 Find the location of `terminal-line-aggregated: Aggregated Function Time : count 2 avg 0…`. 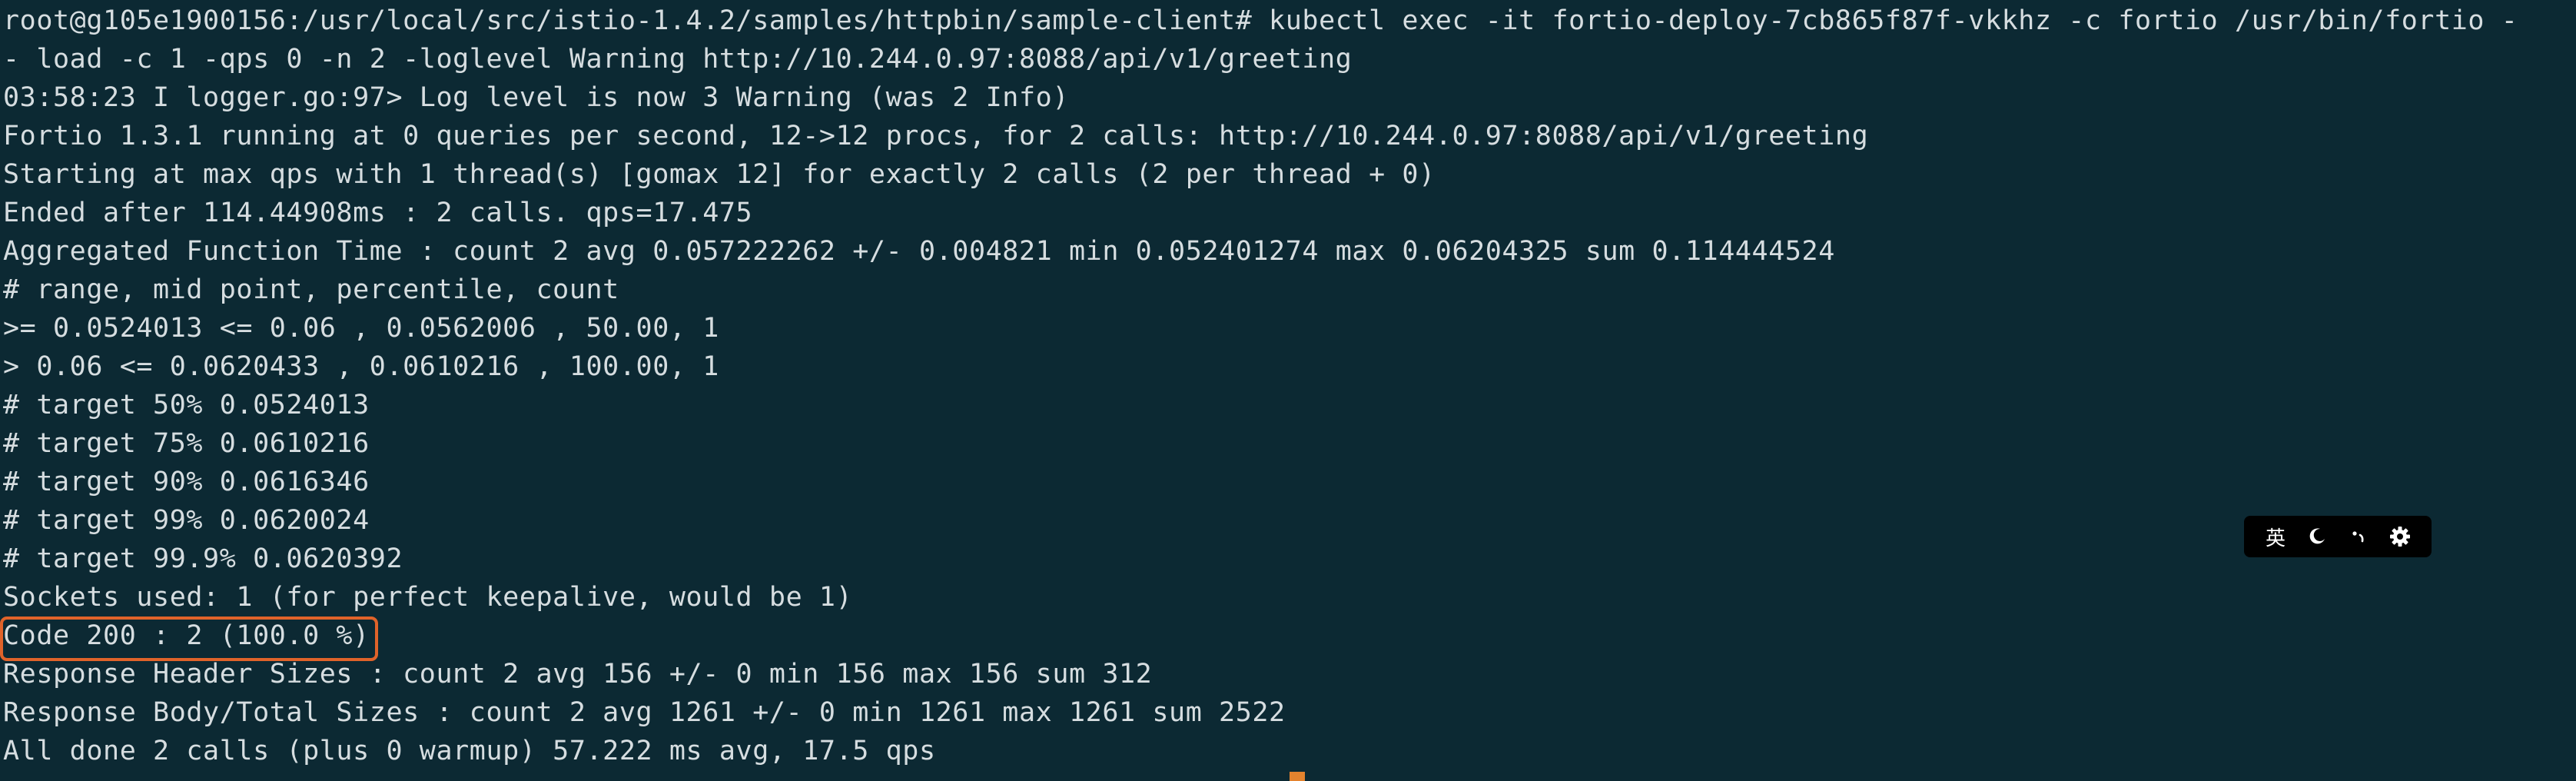

terminal-line-aggregated: Aggregated Function Time : count 2 avg 0… is located at coordinates (919, 251).